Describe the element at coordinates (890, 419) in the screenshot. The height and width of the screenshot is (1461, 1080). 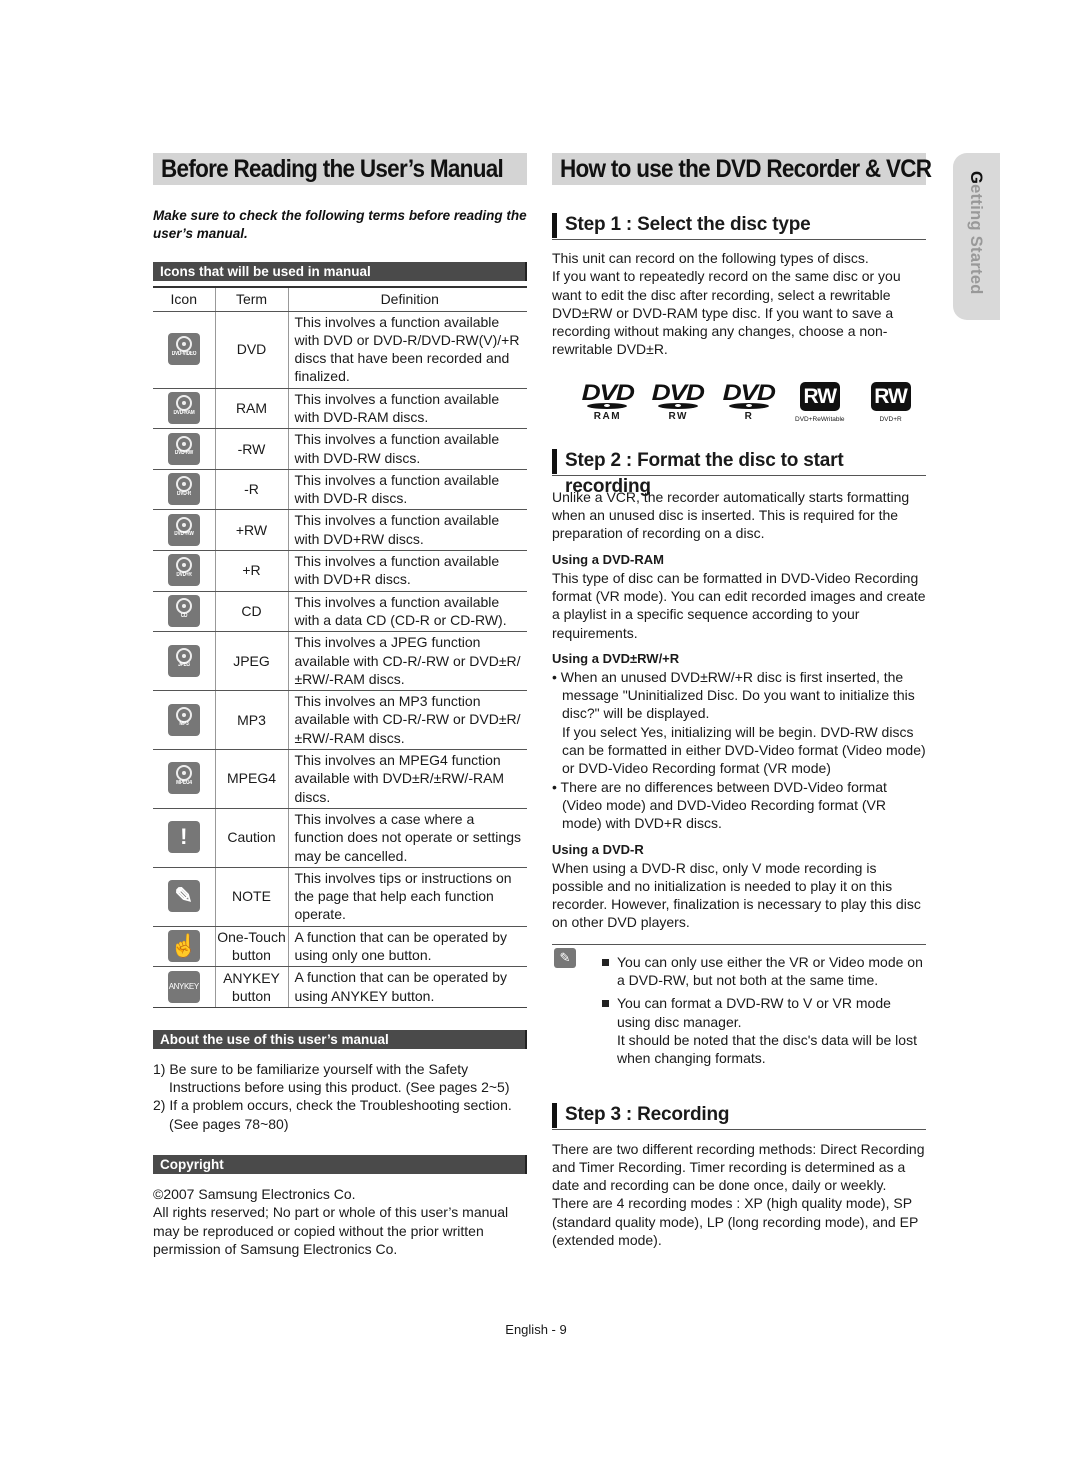
I see `logo-label: DVD+R` at that location.